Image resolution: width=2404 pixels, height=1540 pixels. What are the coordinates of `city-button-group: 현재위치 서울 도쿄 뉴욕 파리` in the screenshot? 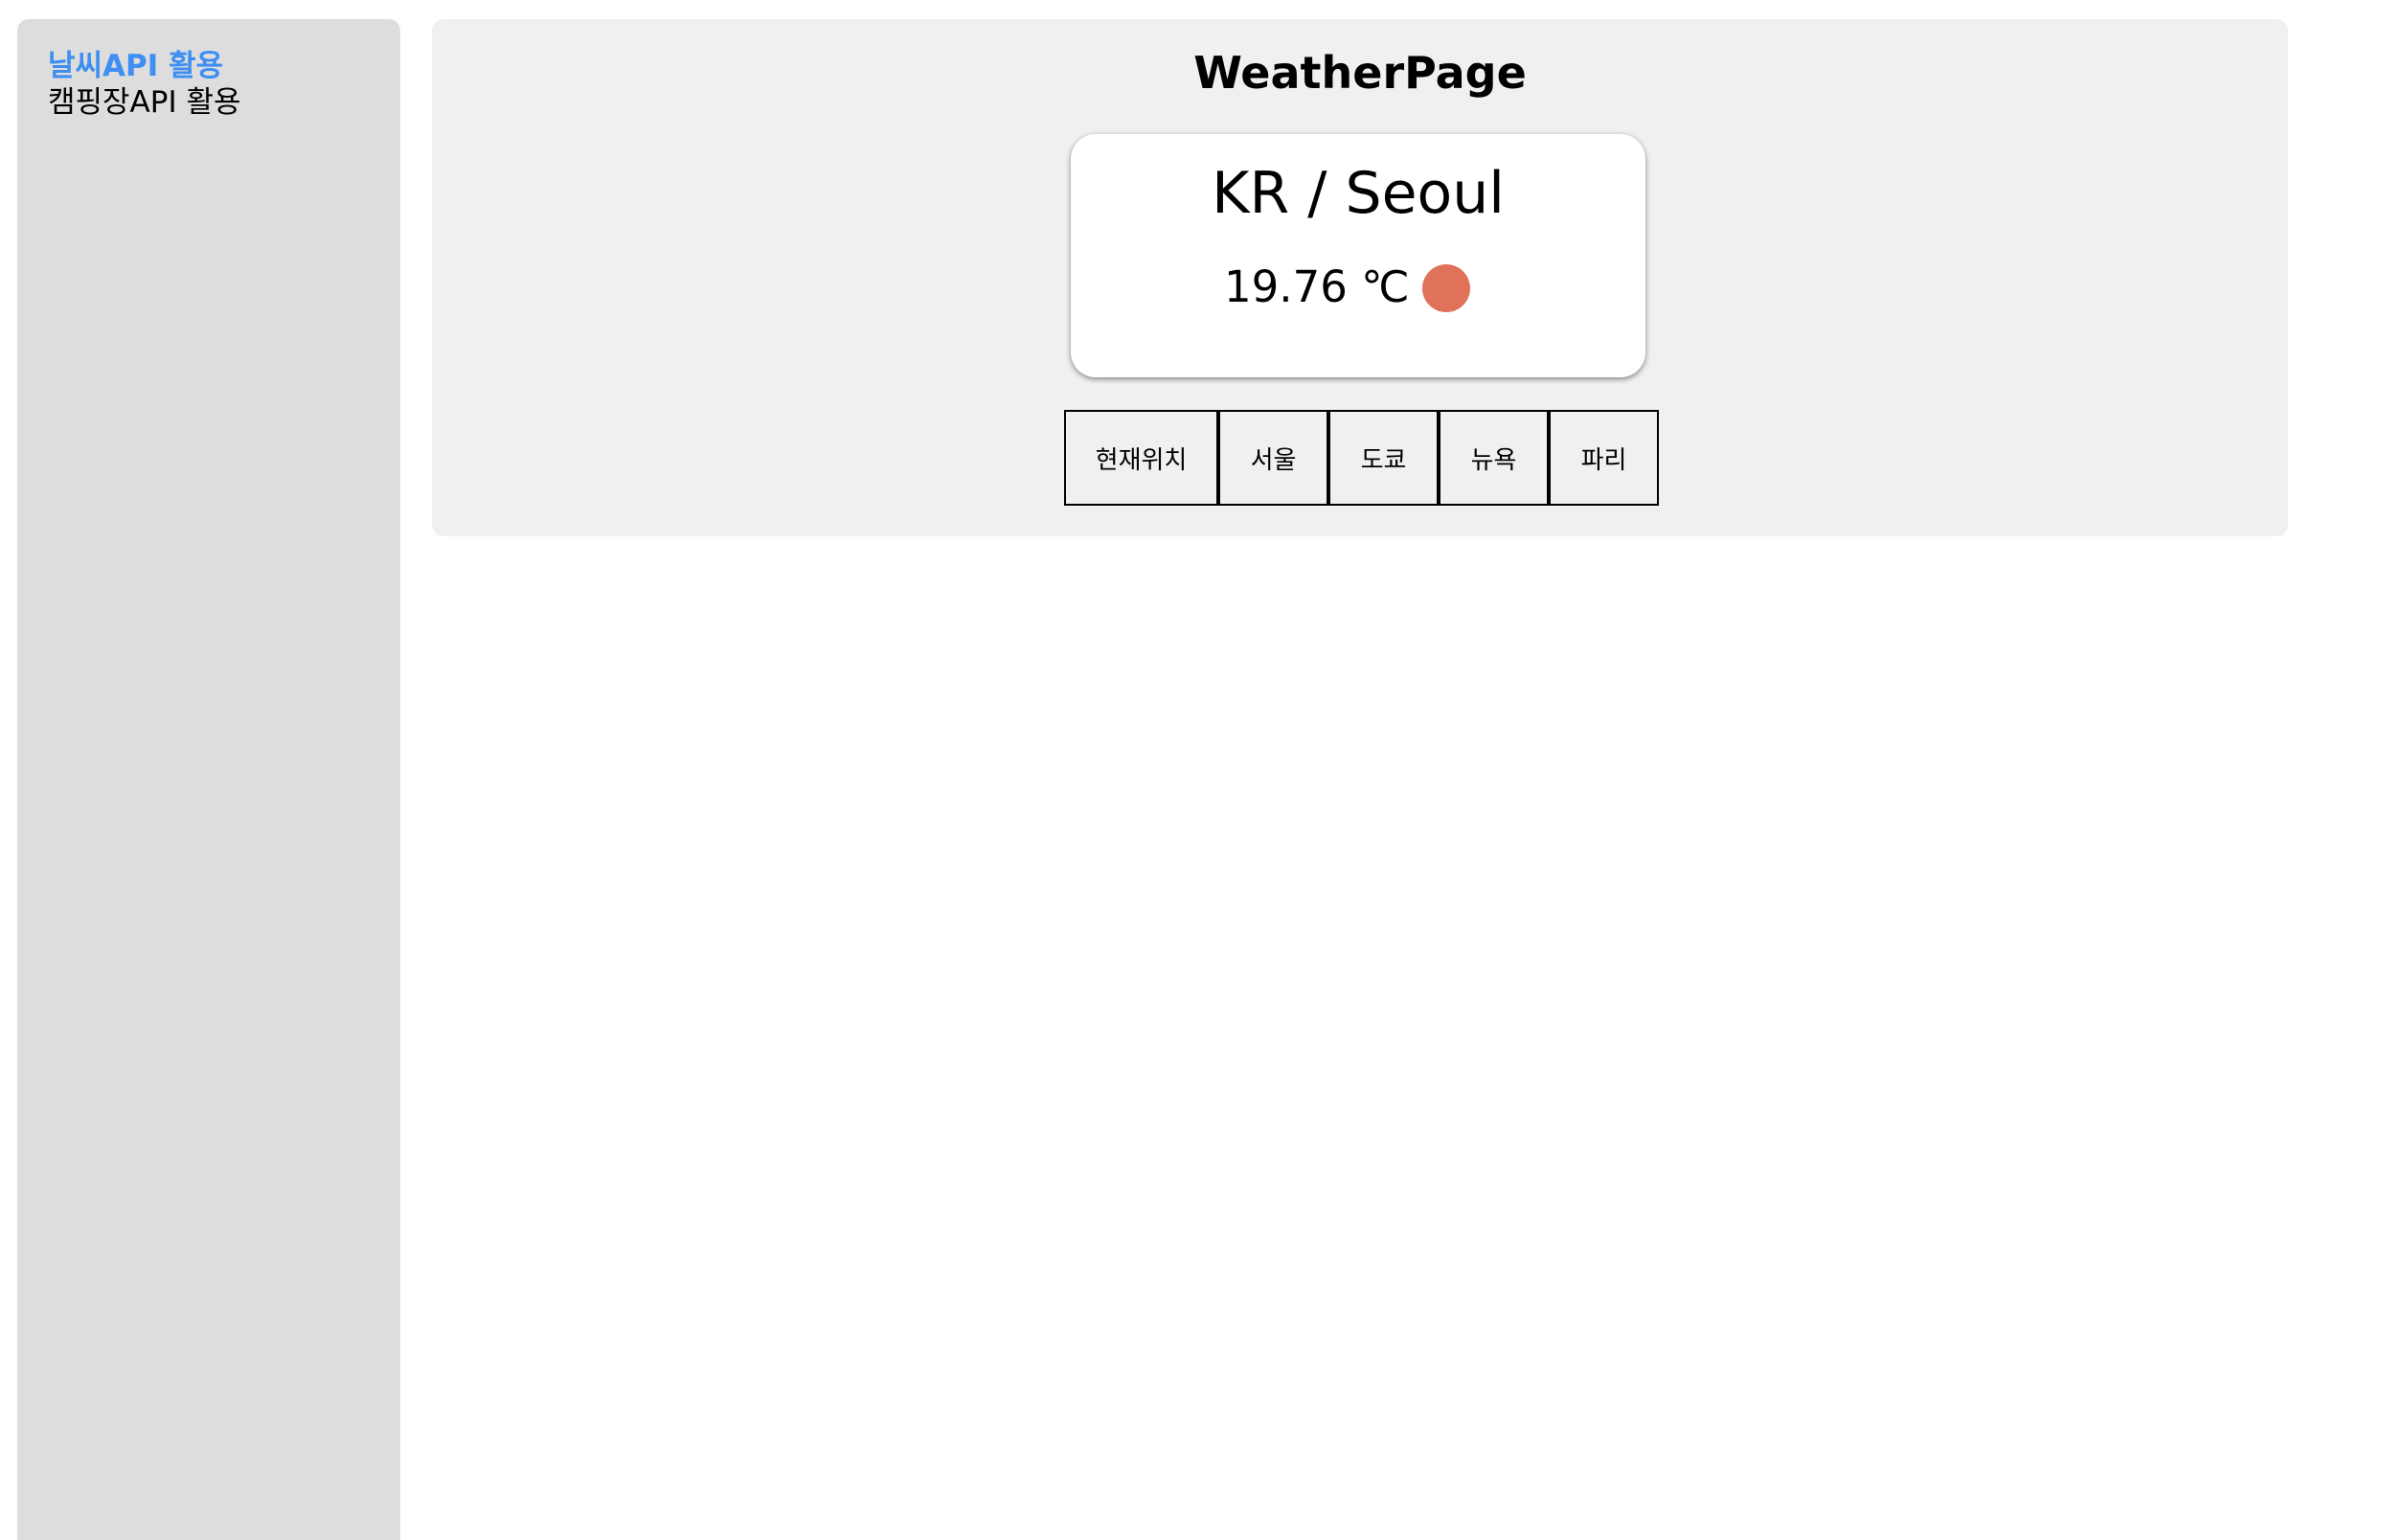 It's located at (1361, 458).